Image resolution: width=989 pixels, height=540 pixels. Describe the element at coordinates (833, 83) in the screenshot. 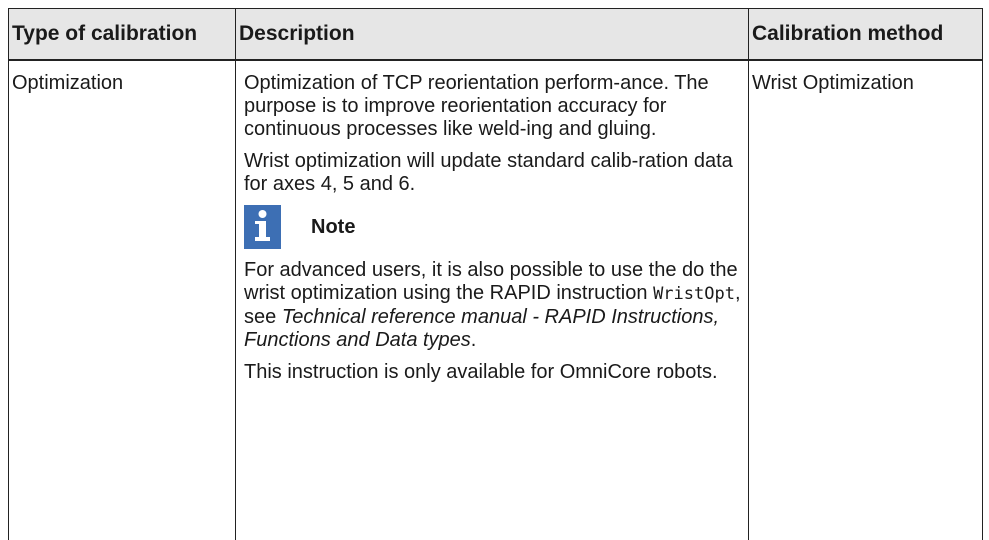

I see `cell-method: Wrist Optimization` at that location.